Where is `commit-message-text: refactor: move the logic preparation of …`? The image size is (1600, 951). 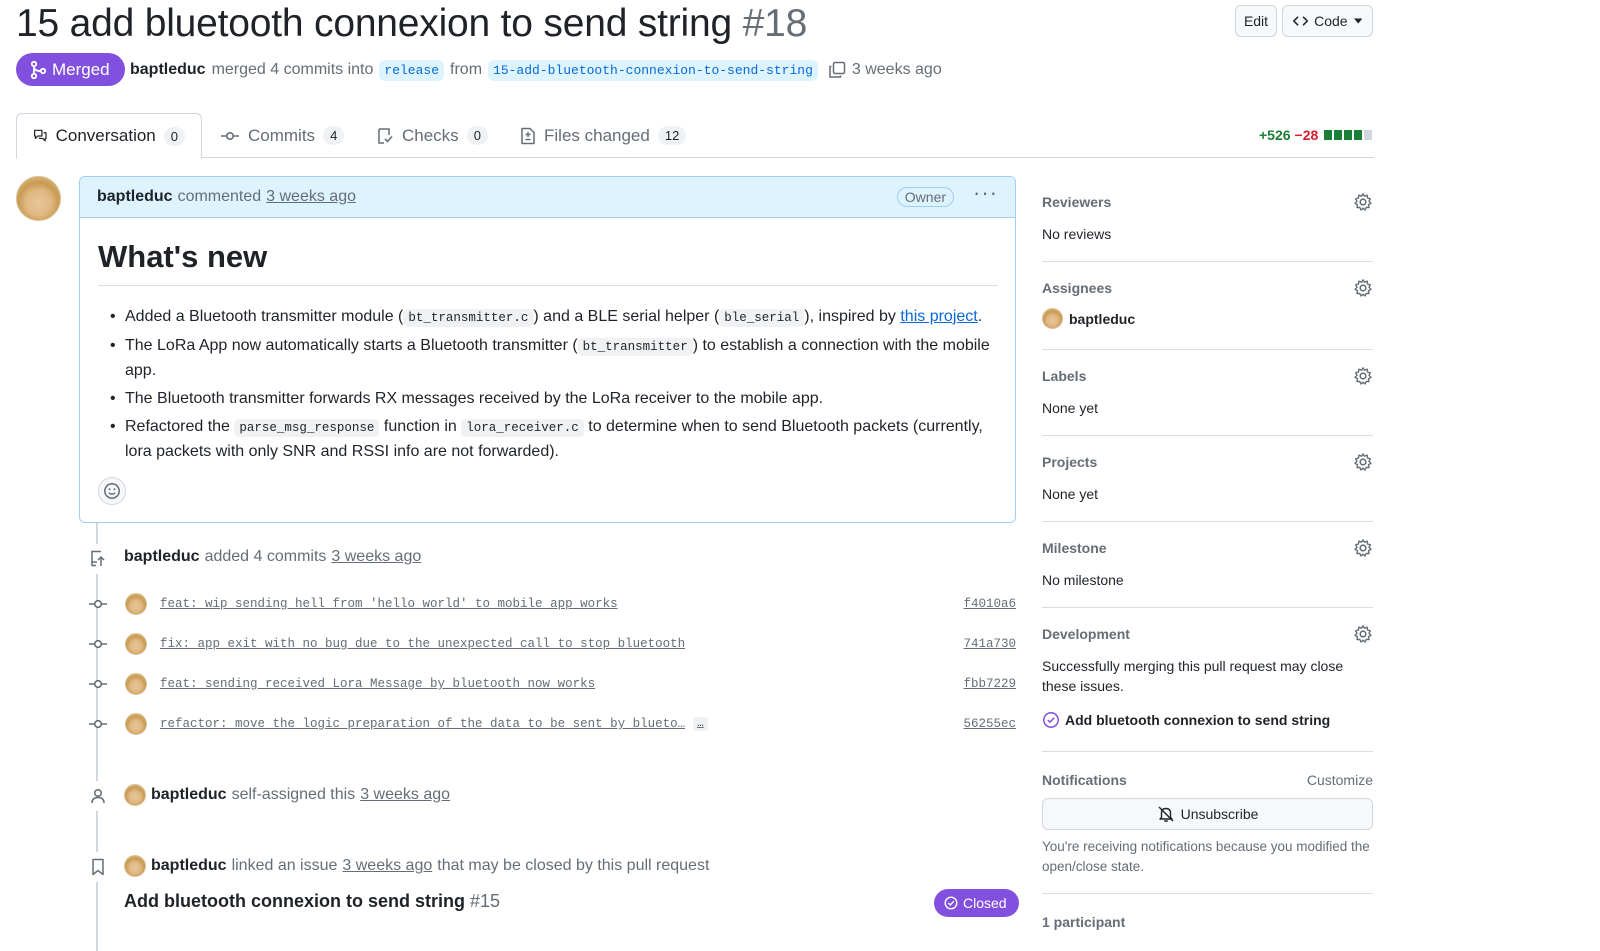
commit-message-text: refactor: move the logic preparation of … is located at coordinates (423, 724).